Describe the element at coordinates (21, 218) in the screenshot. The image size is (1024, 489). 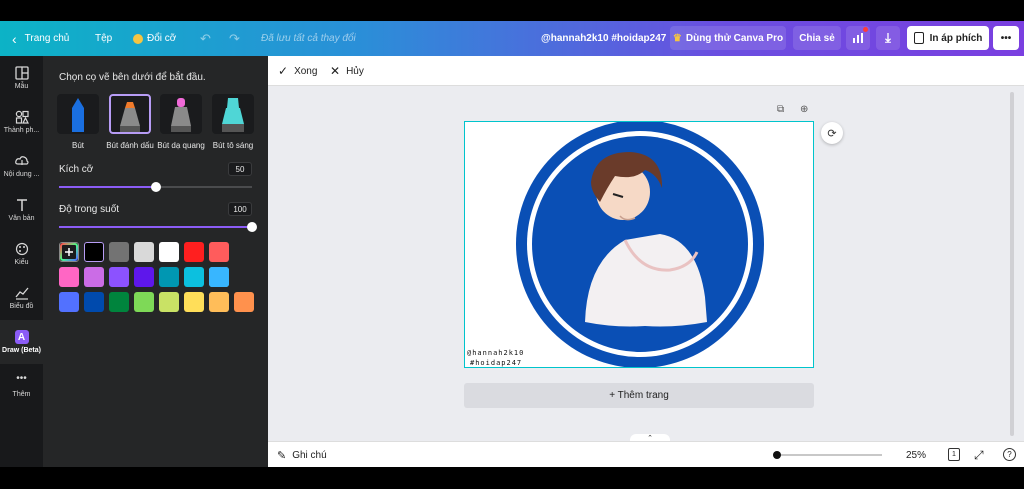
I see `rail-label: Văn bản` at that location.